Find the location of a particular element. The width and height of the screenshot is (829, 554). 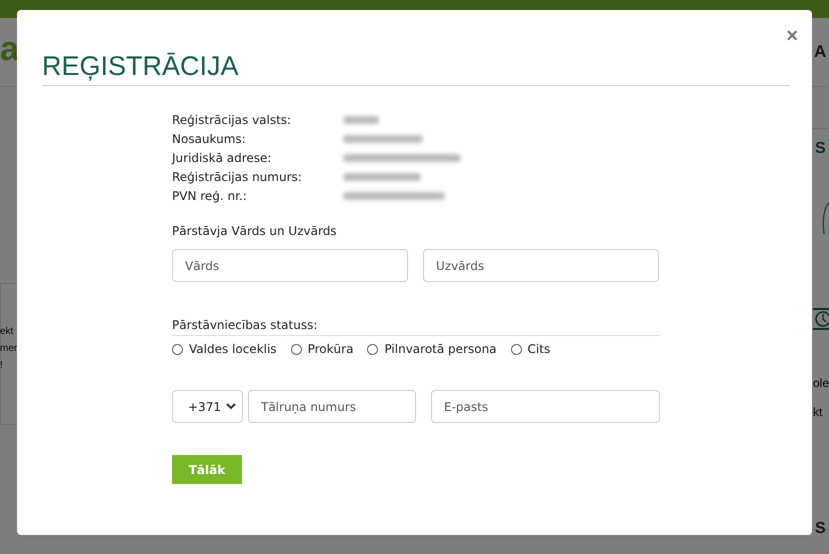

field-label: Reģistrācijas valsts: is located at coordinates (232, 119).